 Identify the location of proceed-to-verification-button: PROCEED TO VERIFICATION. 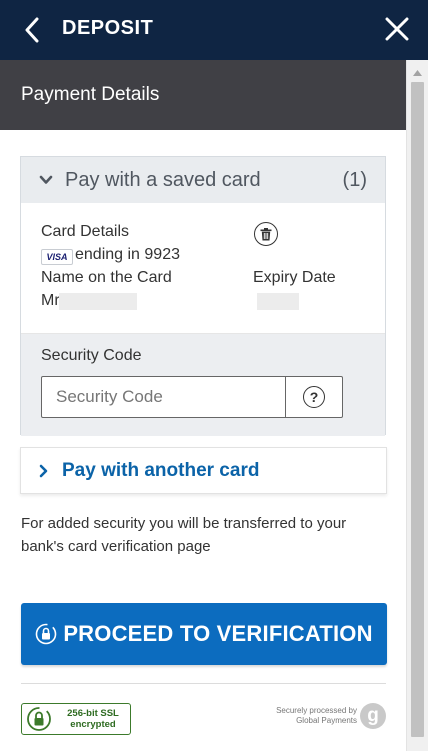
(204, 634).